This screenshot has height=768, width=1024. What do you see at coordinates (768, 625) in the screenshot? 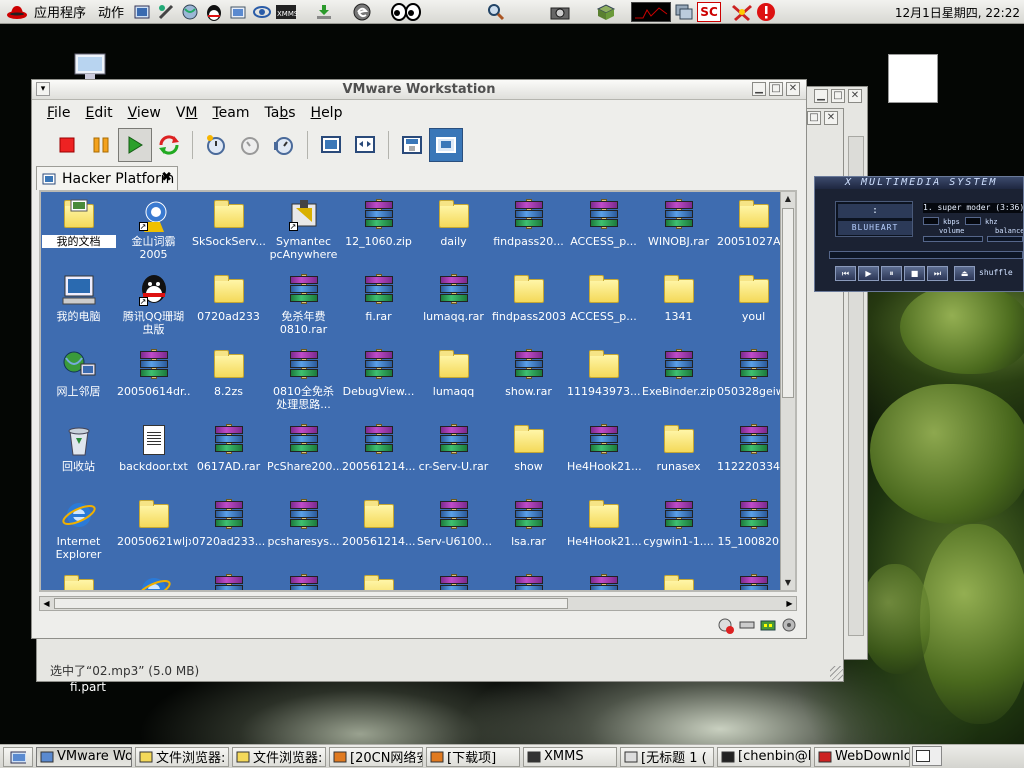
I see `network-adapter-icon` at bounding box center [768, 625].